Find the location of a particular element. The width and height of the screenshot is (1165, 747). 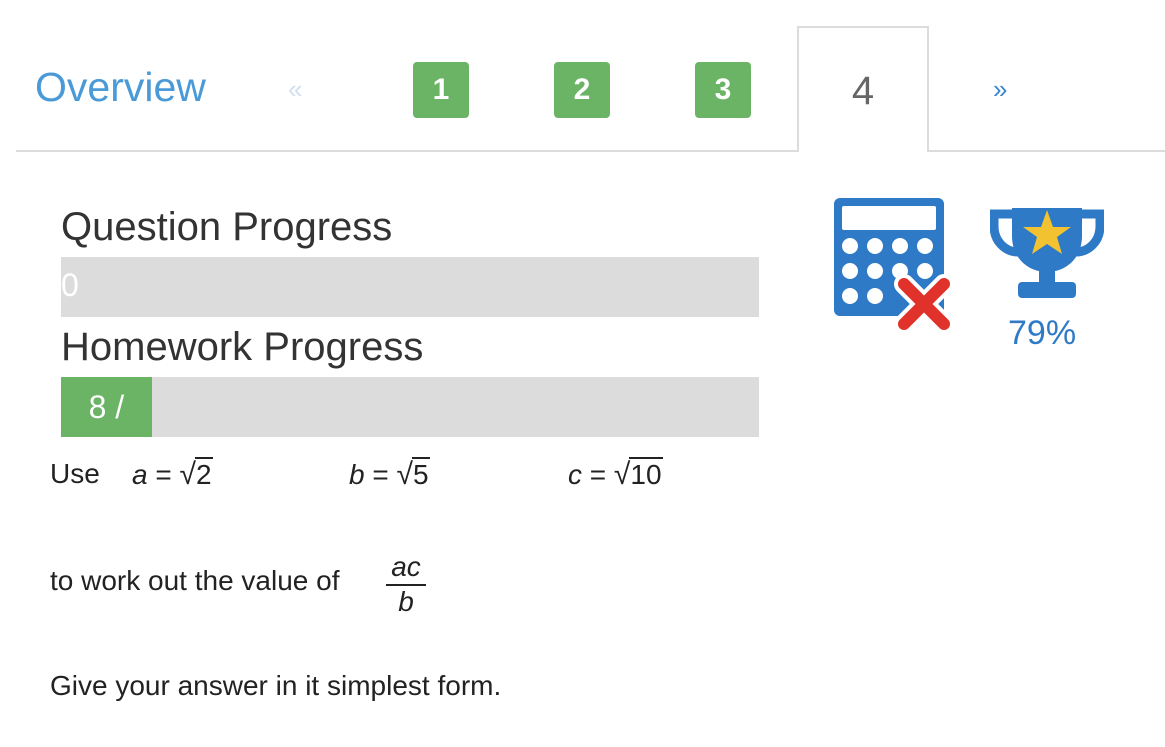

variable-b: b is located at coordinates (357, 474).